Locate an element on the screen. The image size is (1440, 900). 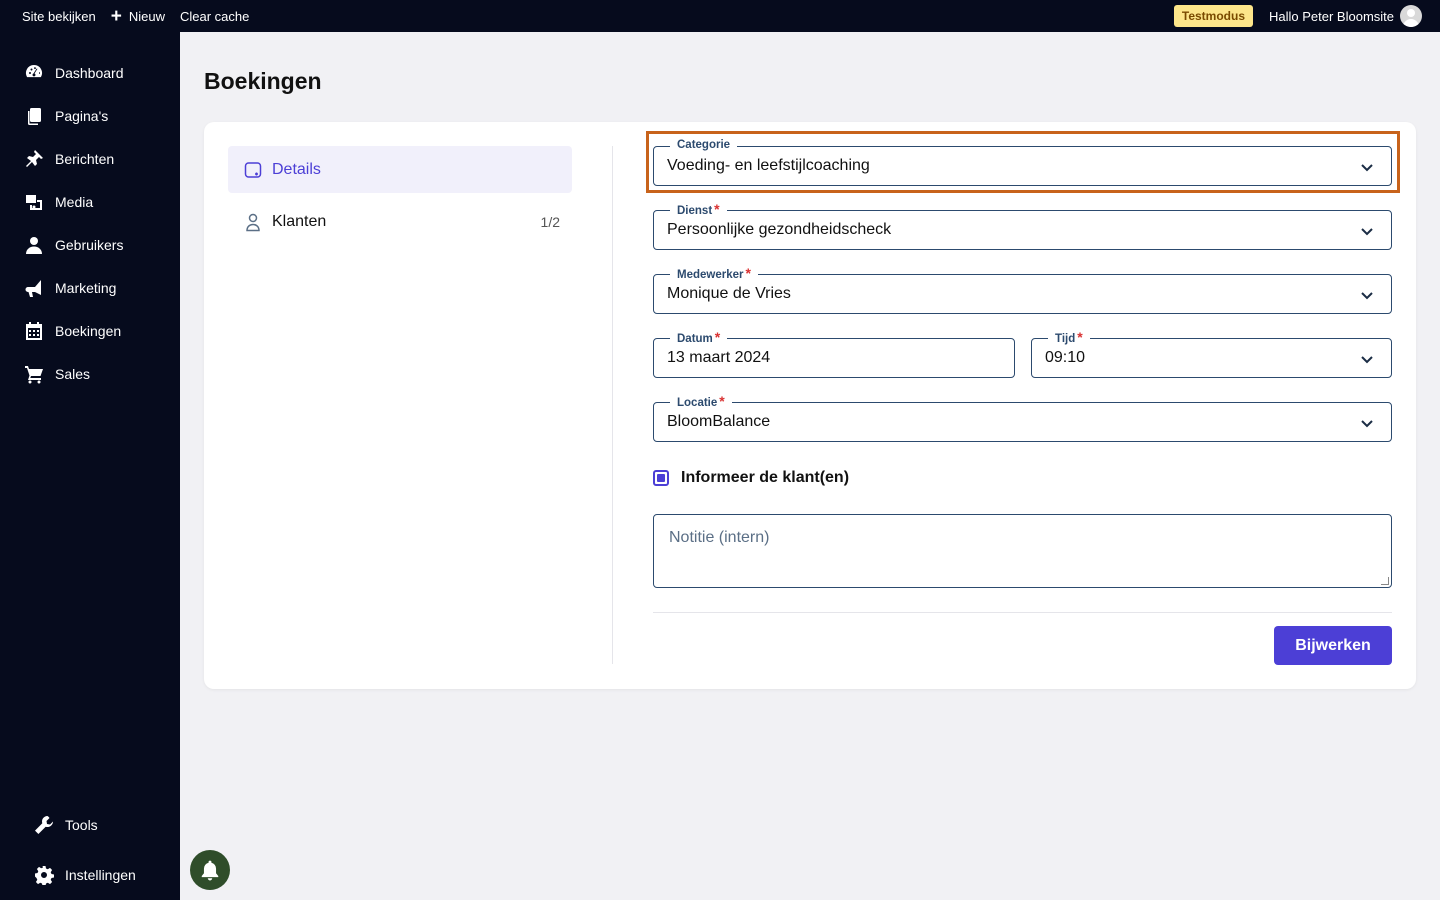
avatar is located at coordinates (1411, 16).